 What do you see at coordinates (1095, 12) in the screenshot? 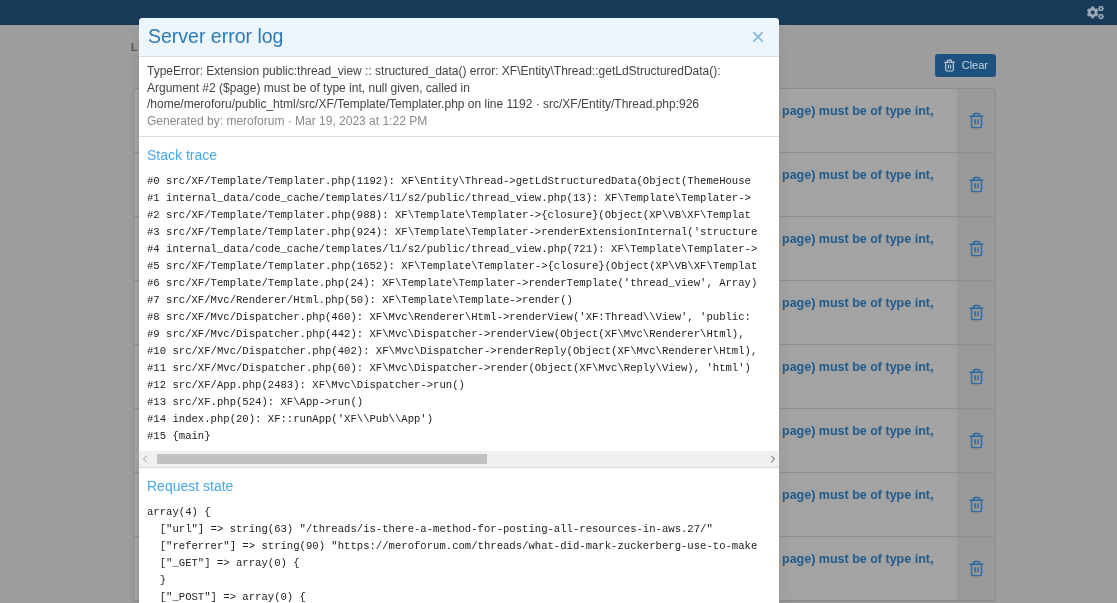
I see `gears-icon` at bounding box center [1095, 12].